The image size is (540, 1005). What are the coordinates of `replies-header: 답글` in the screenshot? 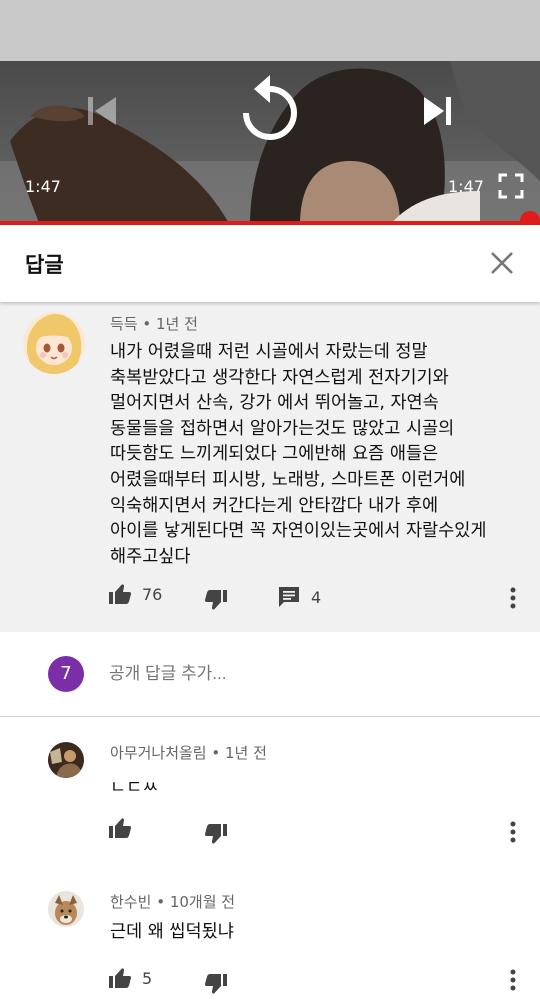 It's located at (270, 263).